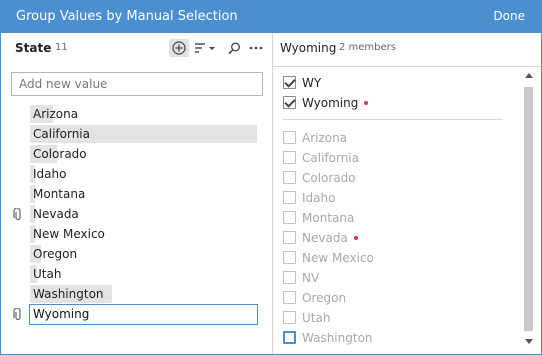 This screenshot has height=355, width=542. What do you see at coordinates (398, 298) in the screenshot?
I see `candidate-row: Oregon` at bounding box center [398, 298].